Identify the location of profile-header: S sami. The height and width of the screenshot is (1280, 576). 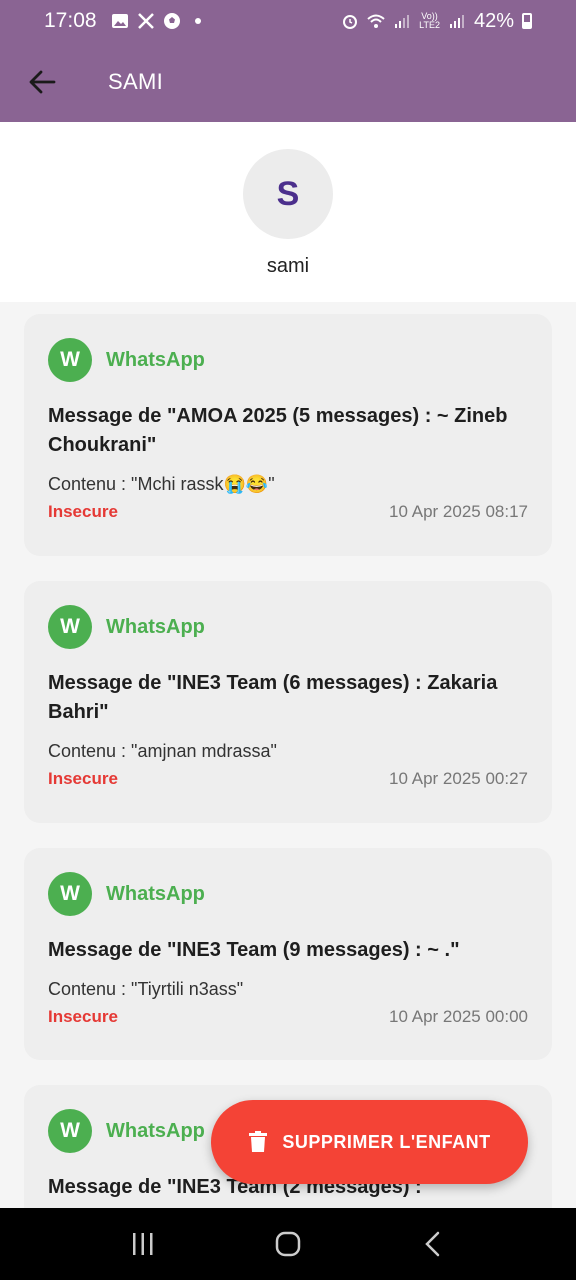
(288, 212).